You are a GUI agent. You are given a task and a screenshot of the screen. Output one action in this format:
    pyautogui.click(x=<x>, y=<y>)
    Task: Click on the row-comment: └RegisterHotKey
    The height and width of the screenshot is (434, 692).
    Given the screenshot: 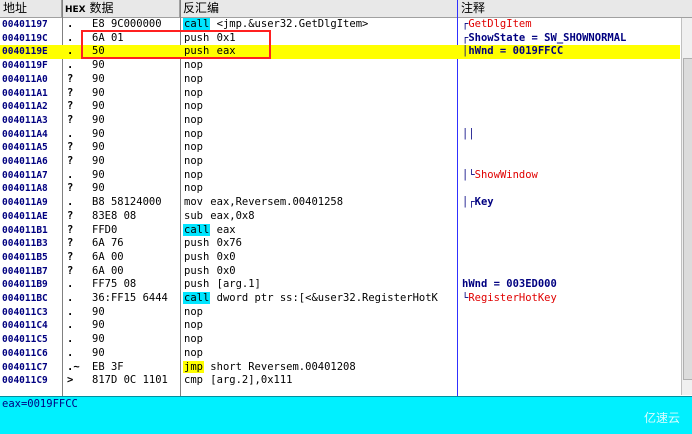 What is the action you would take?
    pyautogui.click(x=571, y=299)
    